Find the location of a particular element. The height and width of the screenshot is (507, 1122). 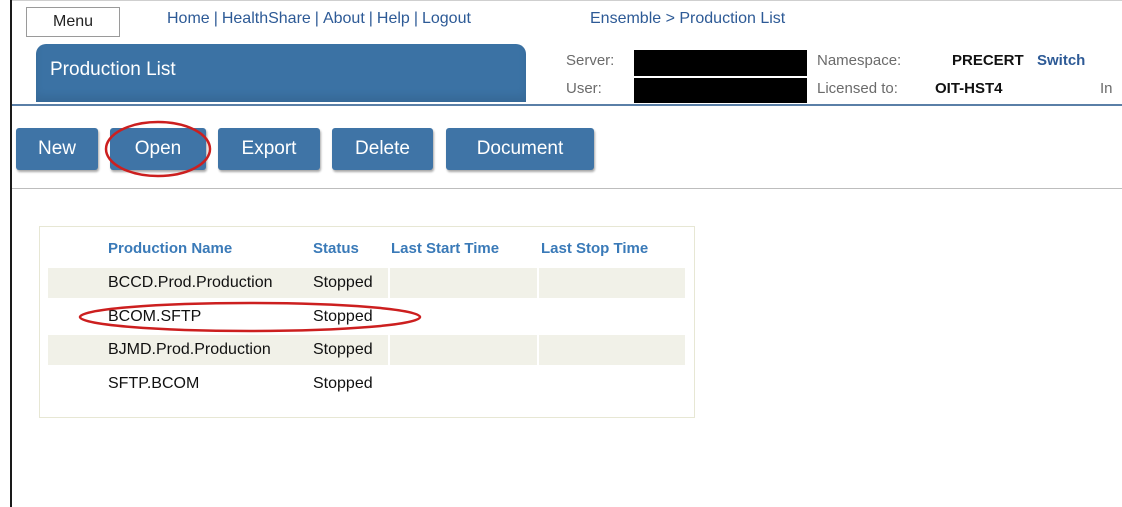

namespace-label: Namespace: is located at coordinates (859, 60).